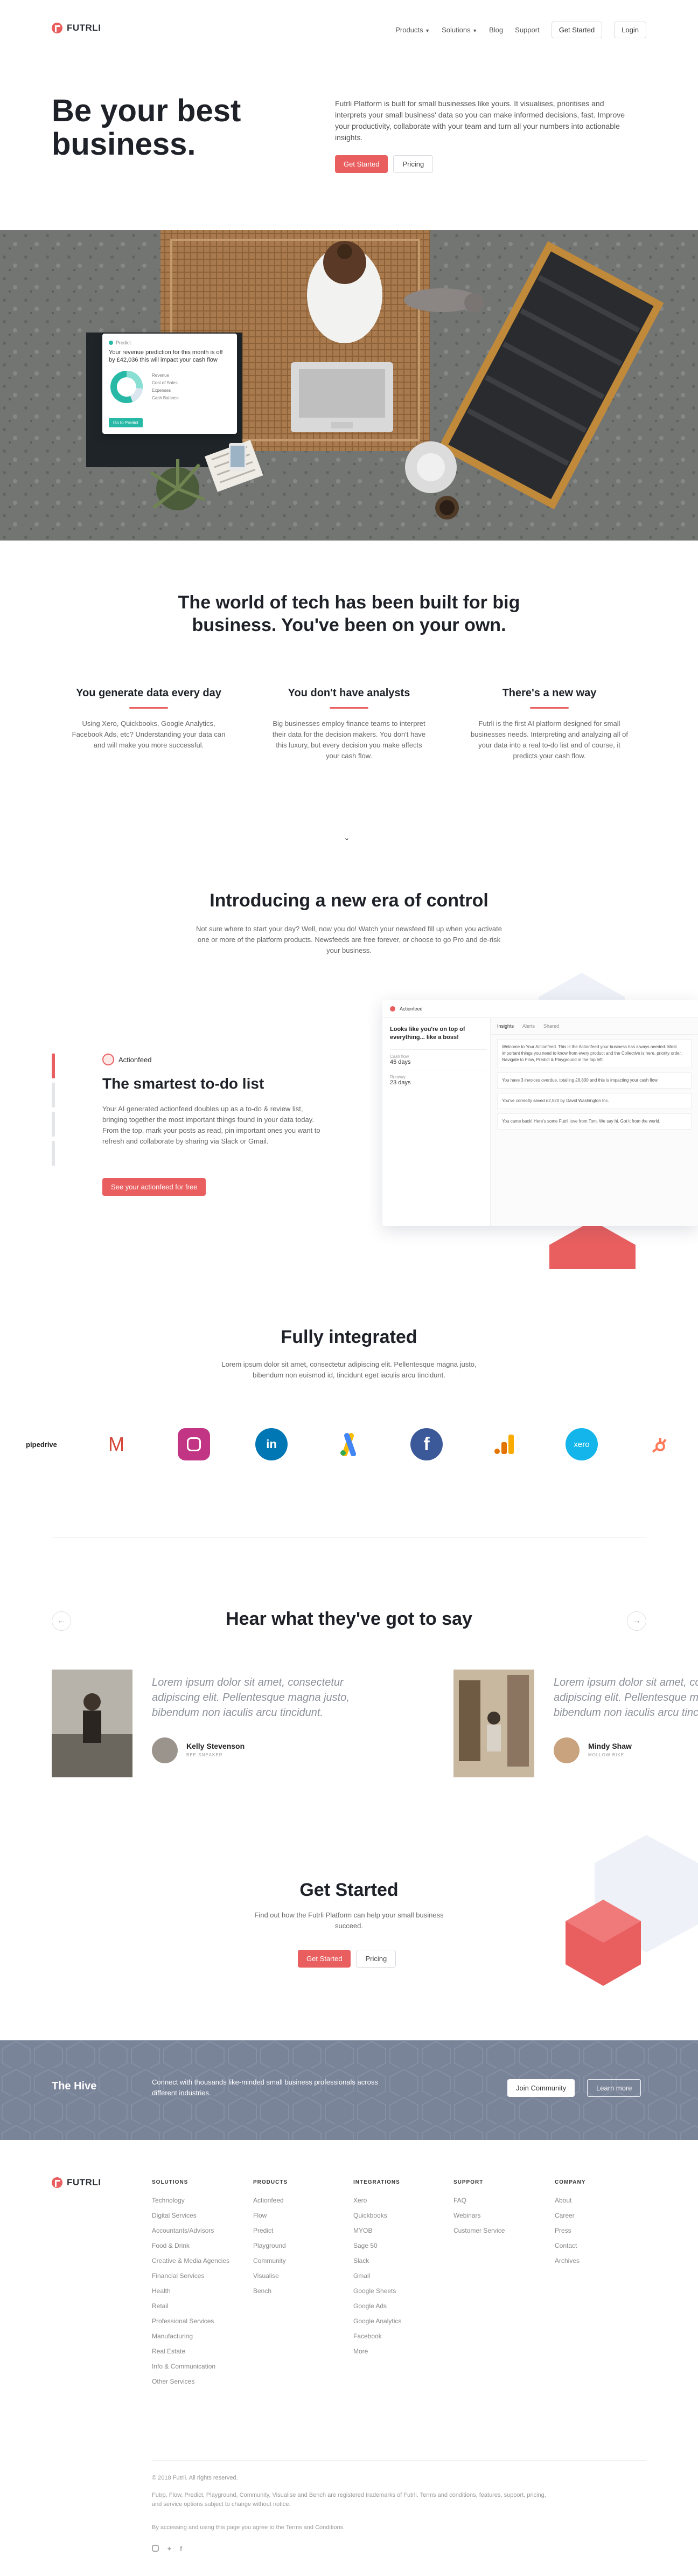  I want to click on footer-link: Archives, so click(570, 2260).